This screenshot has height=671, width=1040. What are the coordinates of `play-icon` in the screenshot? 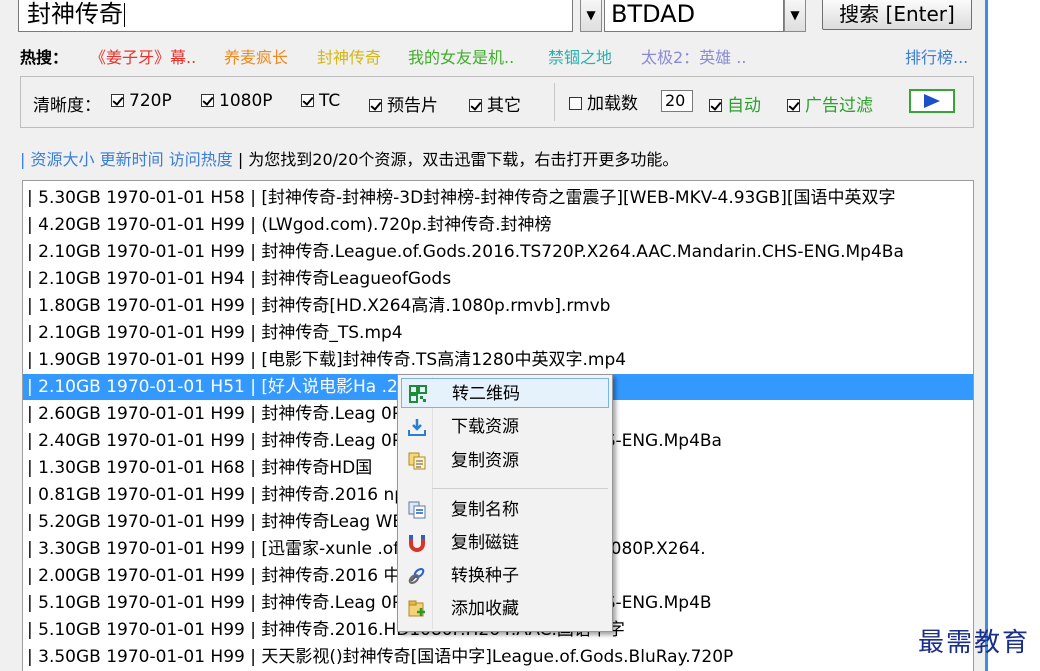 It's located at (932, 101).